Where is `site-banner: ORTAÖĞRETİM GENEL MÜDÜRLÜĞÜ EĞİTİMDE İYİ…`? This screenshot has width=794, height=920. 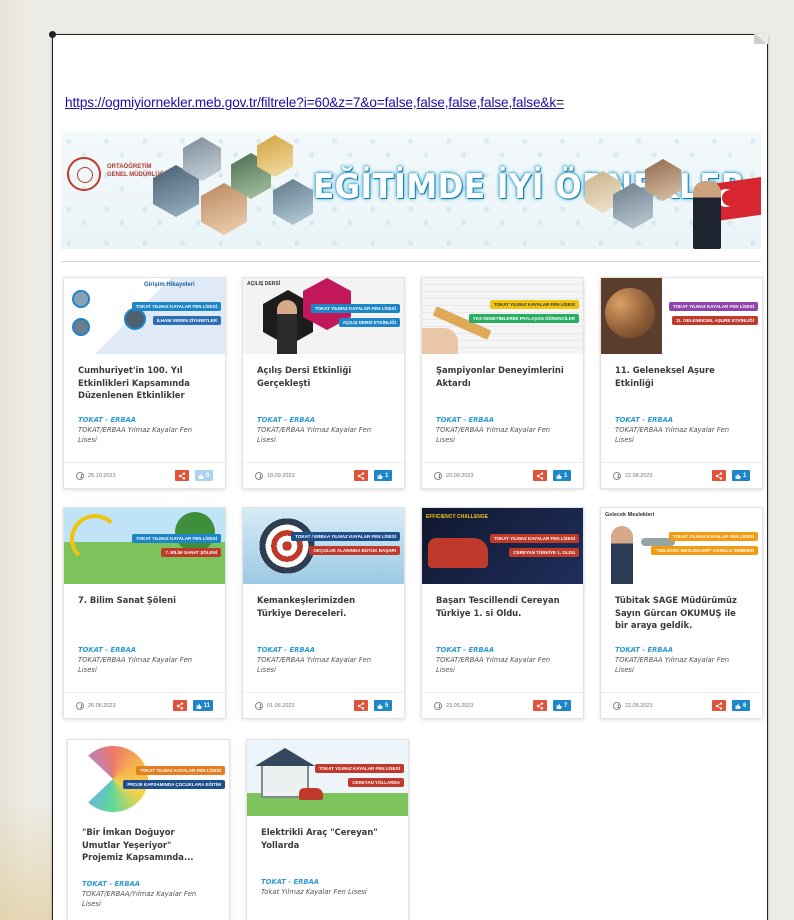 site-banner: ORTAÖĞRETİM GENEL MÜDÜRLÜĞÜ EĞİTİMDE İYİ… is located at coordinates (411, 190).